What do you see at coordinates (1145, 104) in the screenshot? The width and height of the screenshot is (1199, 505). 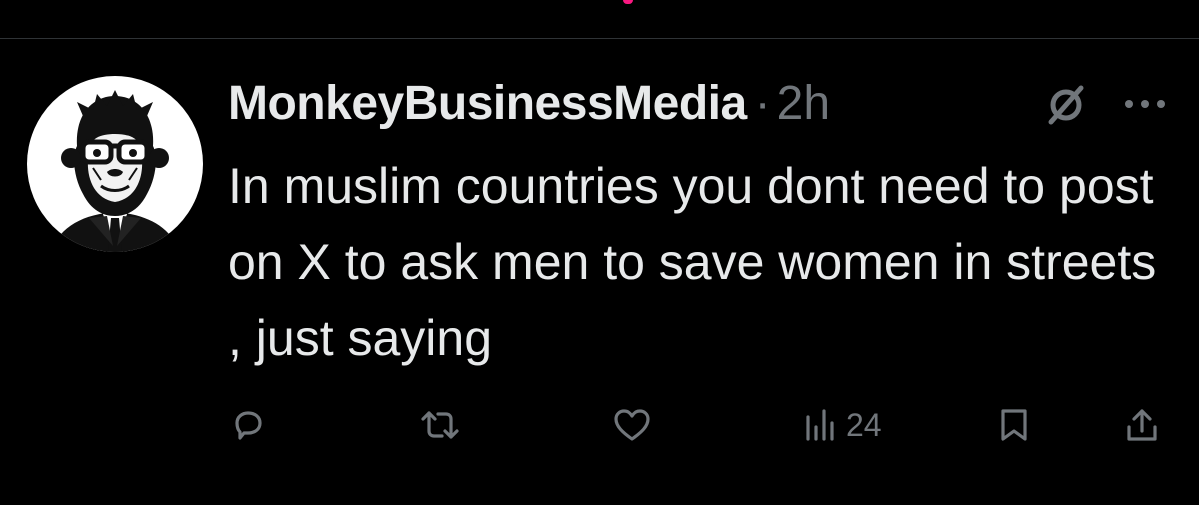 I see `more-icon` at bounding box center [1145, 104].